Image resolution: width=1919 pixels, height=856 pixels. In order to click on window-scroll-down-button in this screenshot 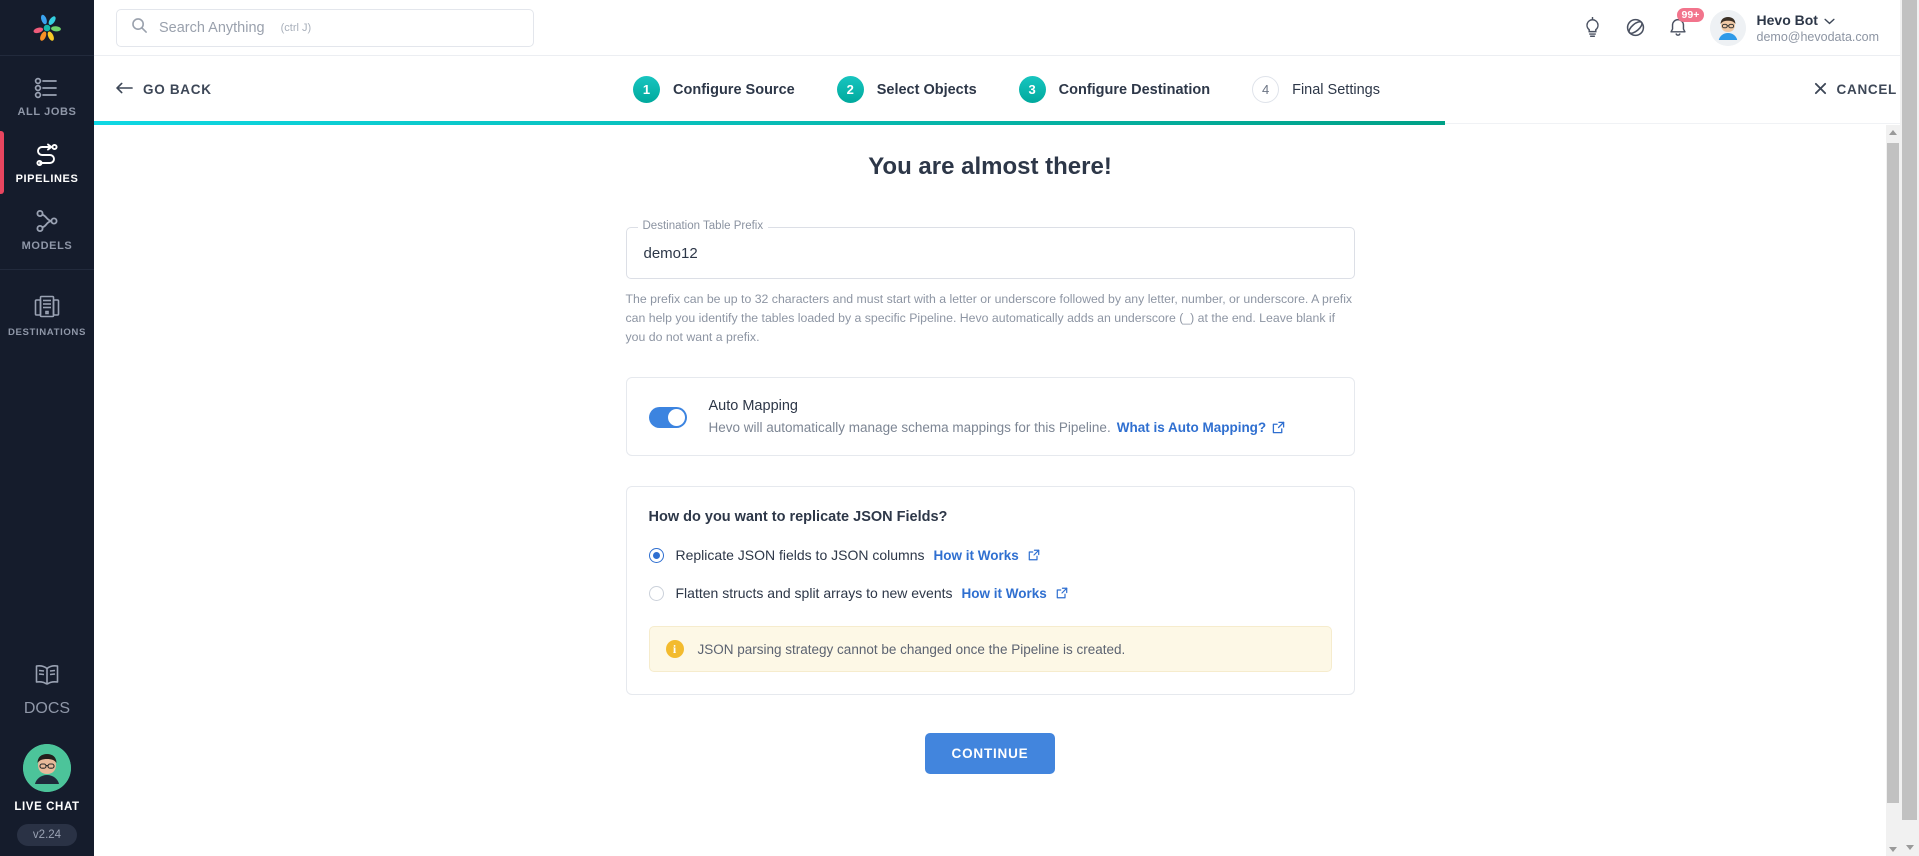, I will do `click(1909, 847)`.